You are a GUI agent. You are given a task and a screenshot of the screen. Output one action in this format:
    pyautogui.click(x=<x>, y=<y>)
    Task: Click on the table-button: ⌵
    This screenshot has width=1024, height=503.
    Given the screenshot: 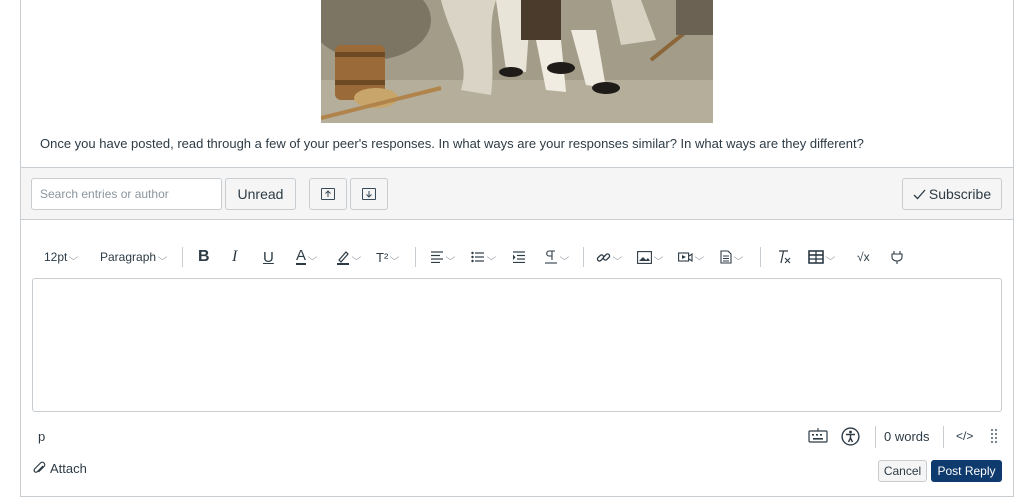 What is the action you would take?
    pyautogui.click(x=822, y=257)
    